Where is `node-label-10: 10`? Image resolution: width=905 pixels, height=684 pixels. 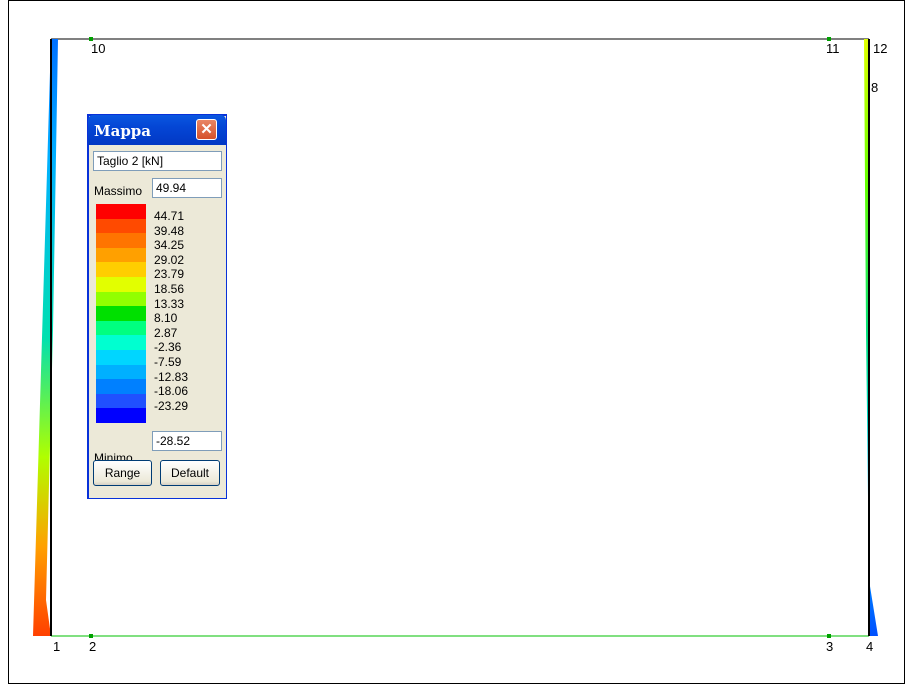
node-label-10: 10 is located at coordinates (98, 48).